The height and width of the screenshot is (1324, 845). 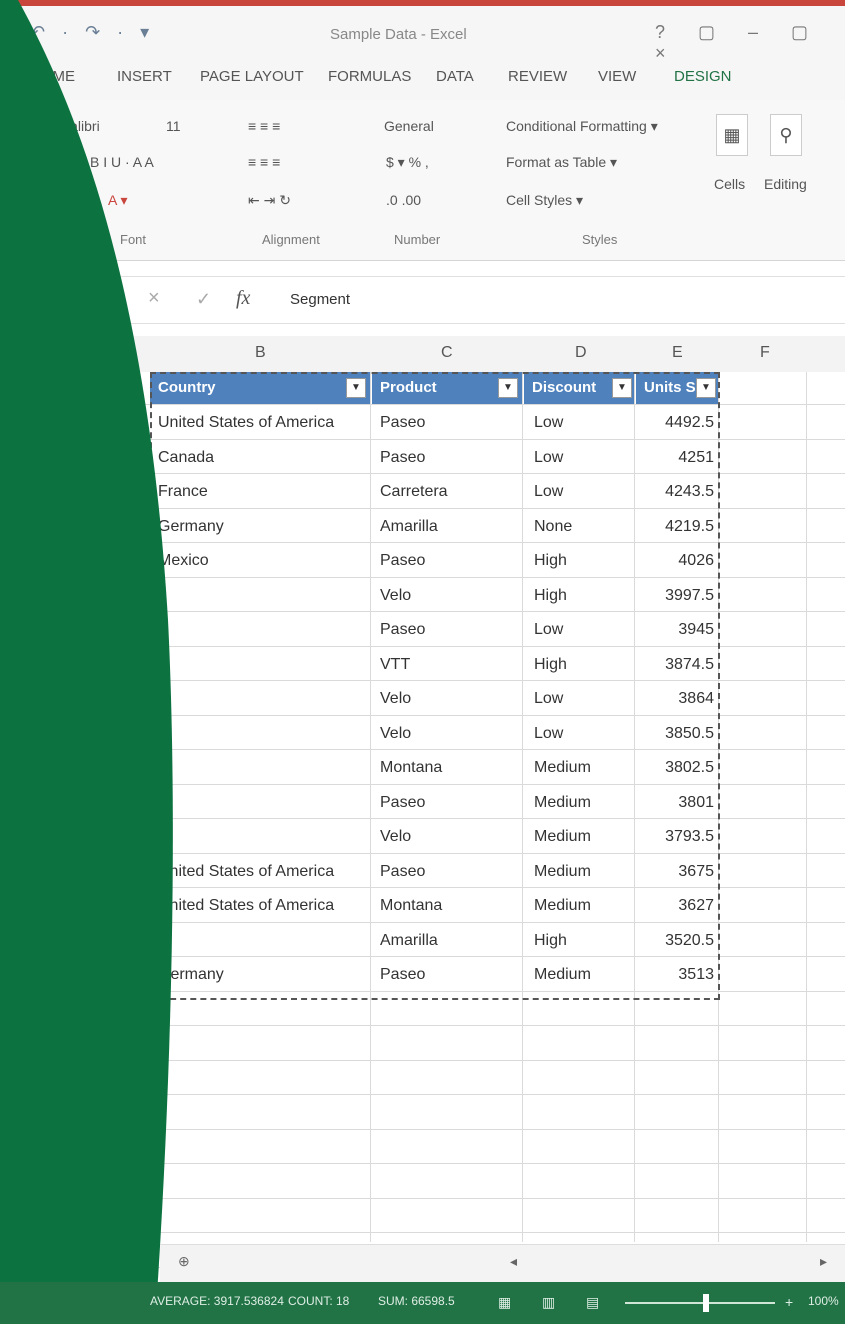 I want to click on scroll-left-icon: ◂, so click(x=513, y=1261).